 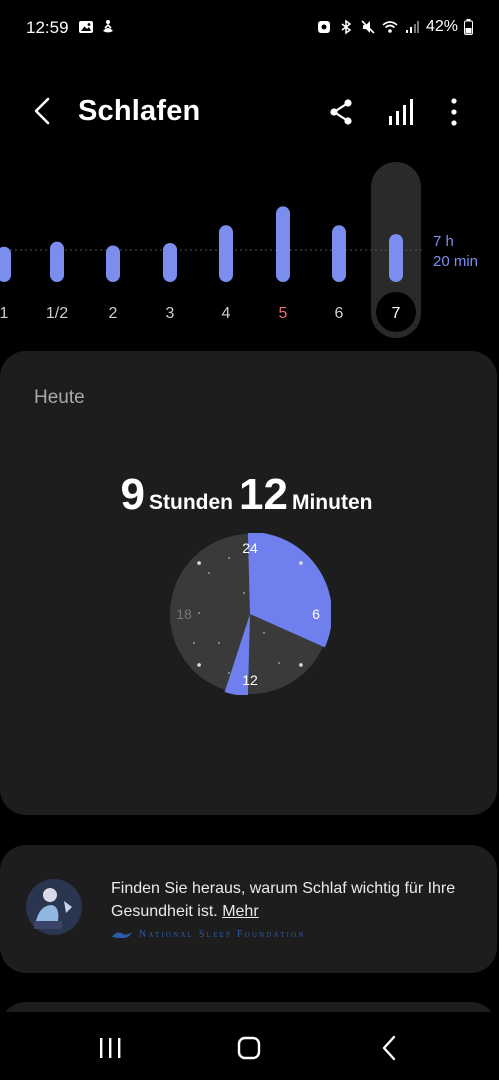 I want to click on sleep-illustration-icon, so click(x=56, y=907).